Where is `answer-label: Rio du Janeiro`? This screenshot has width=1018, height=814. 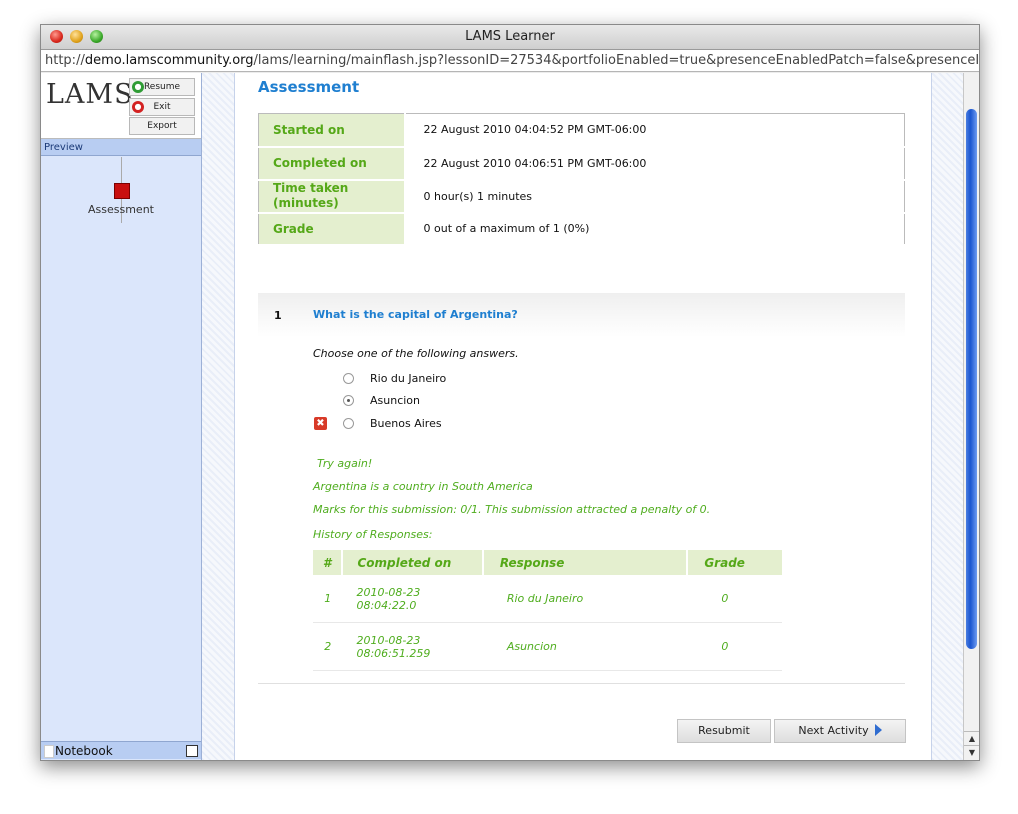
answer-label: Rio du Janeiro is located at coordinates (408, 378).